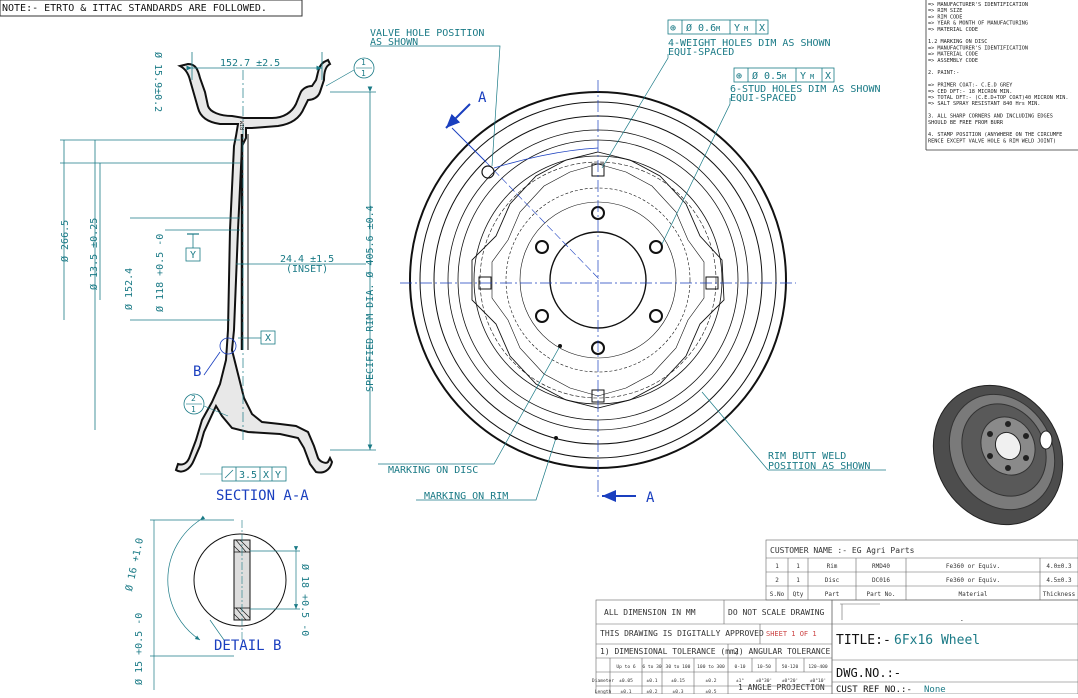 This screenshot has width=1078, height=698. I want to click on cust-ref-value: None, so click(935, 689).